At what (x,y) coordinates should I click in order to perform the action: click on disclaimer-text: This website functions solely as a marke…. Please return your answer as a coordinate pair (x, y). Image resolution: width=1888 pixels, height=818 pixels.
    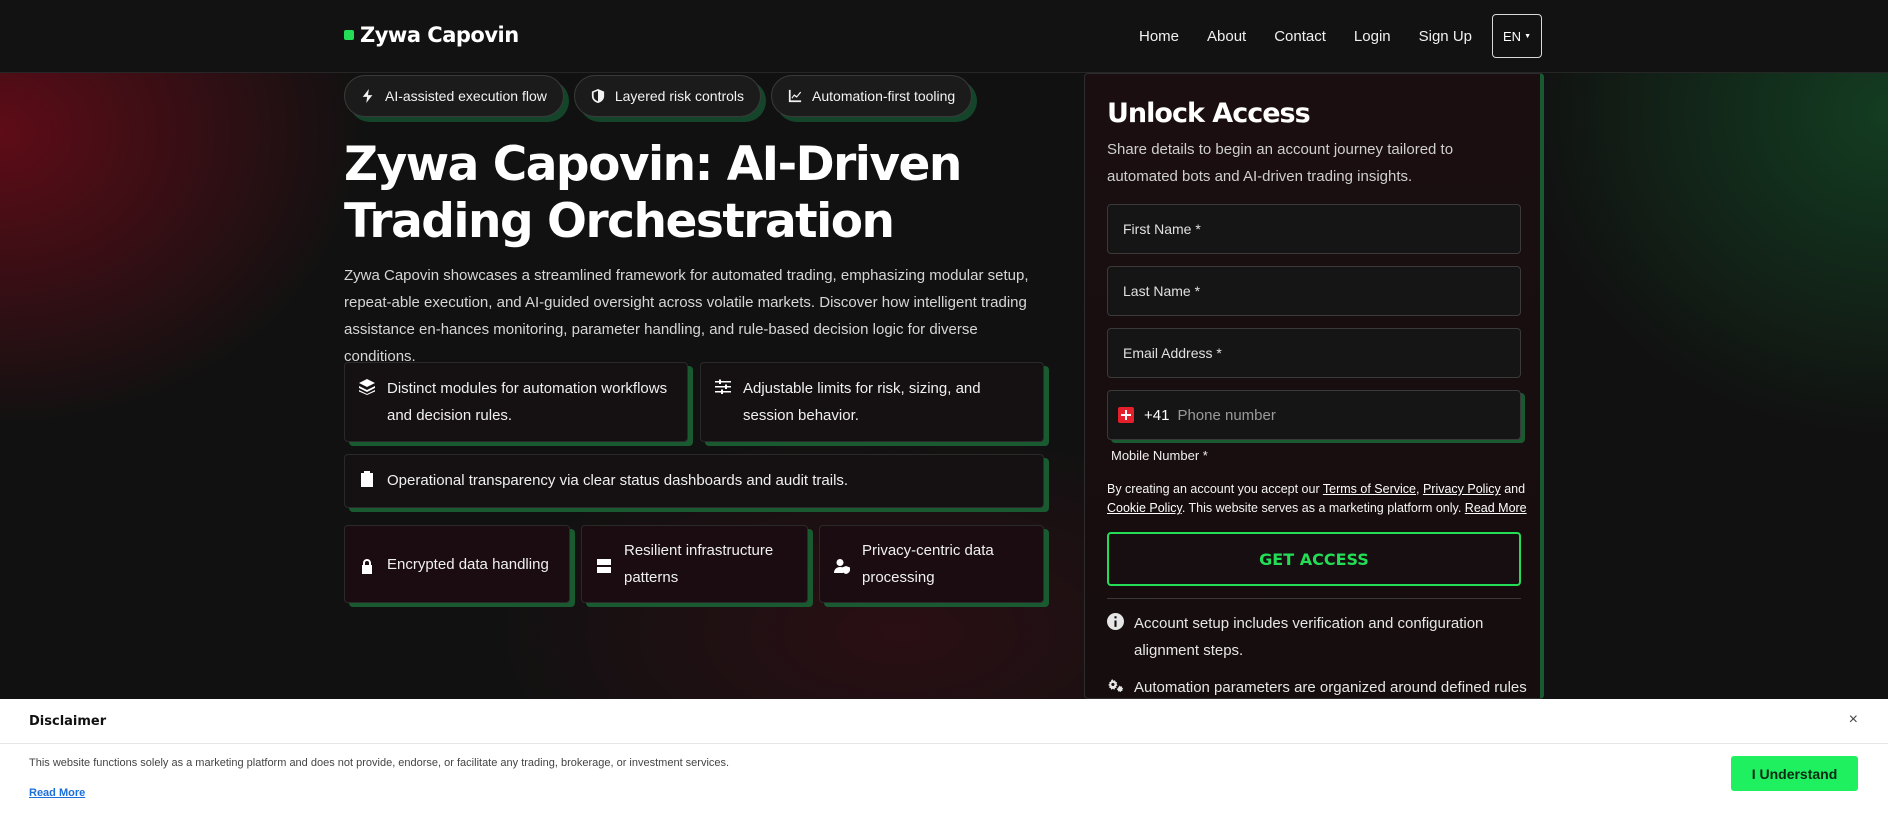
    Looking at the image, I should click on (379, 763).